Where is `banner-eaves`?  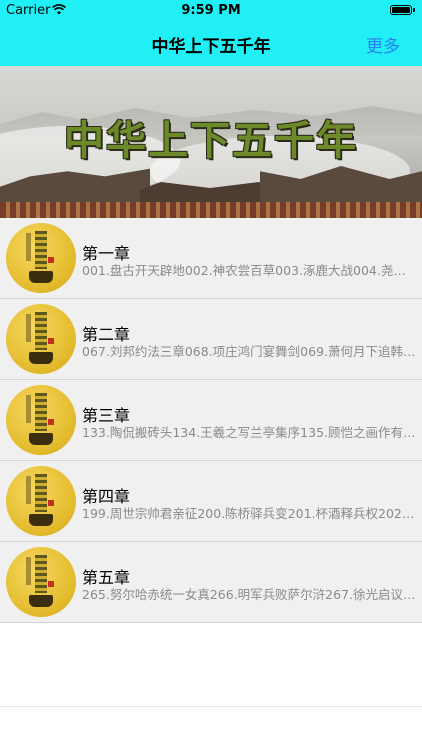 banner-eaves is located at coordinates (211, 210).